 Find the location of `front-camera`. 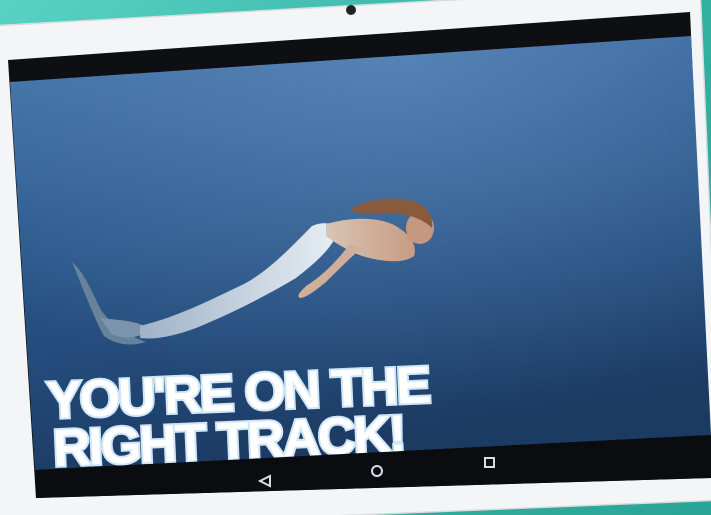

front-camera is located at coordinates (351, 10).